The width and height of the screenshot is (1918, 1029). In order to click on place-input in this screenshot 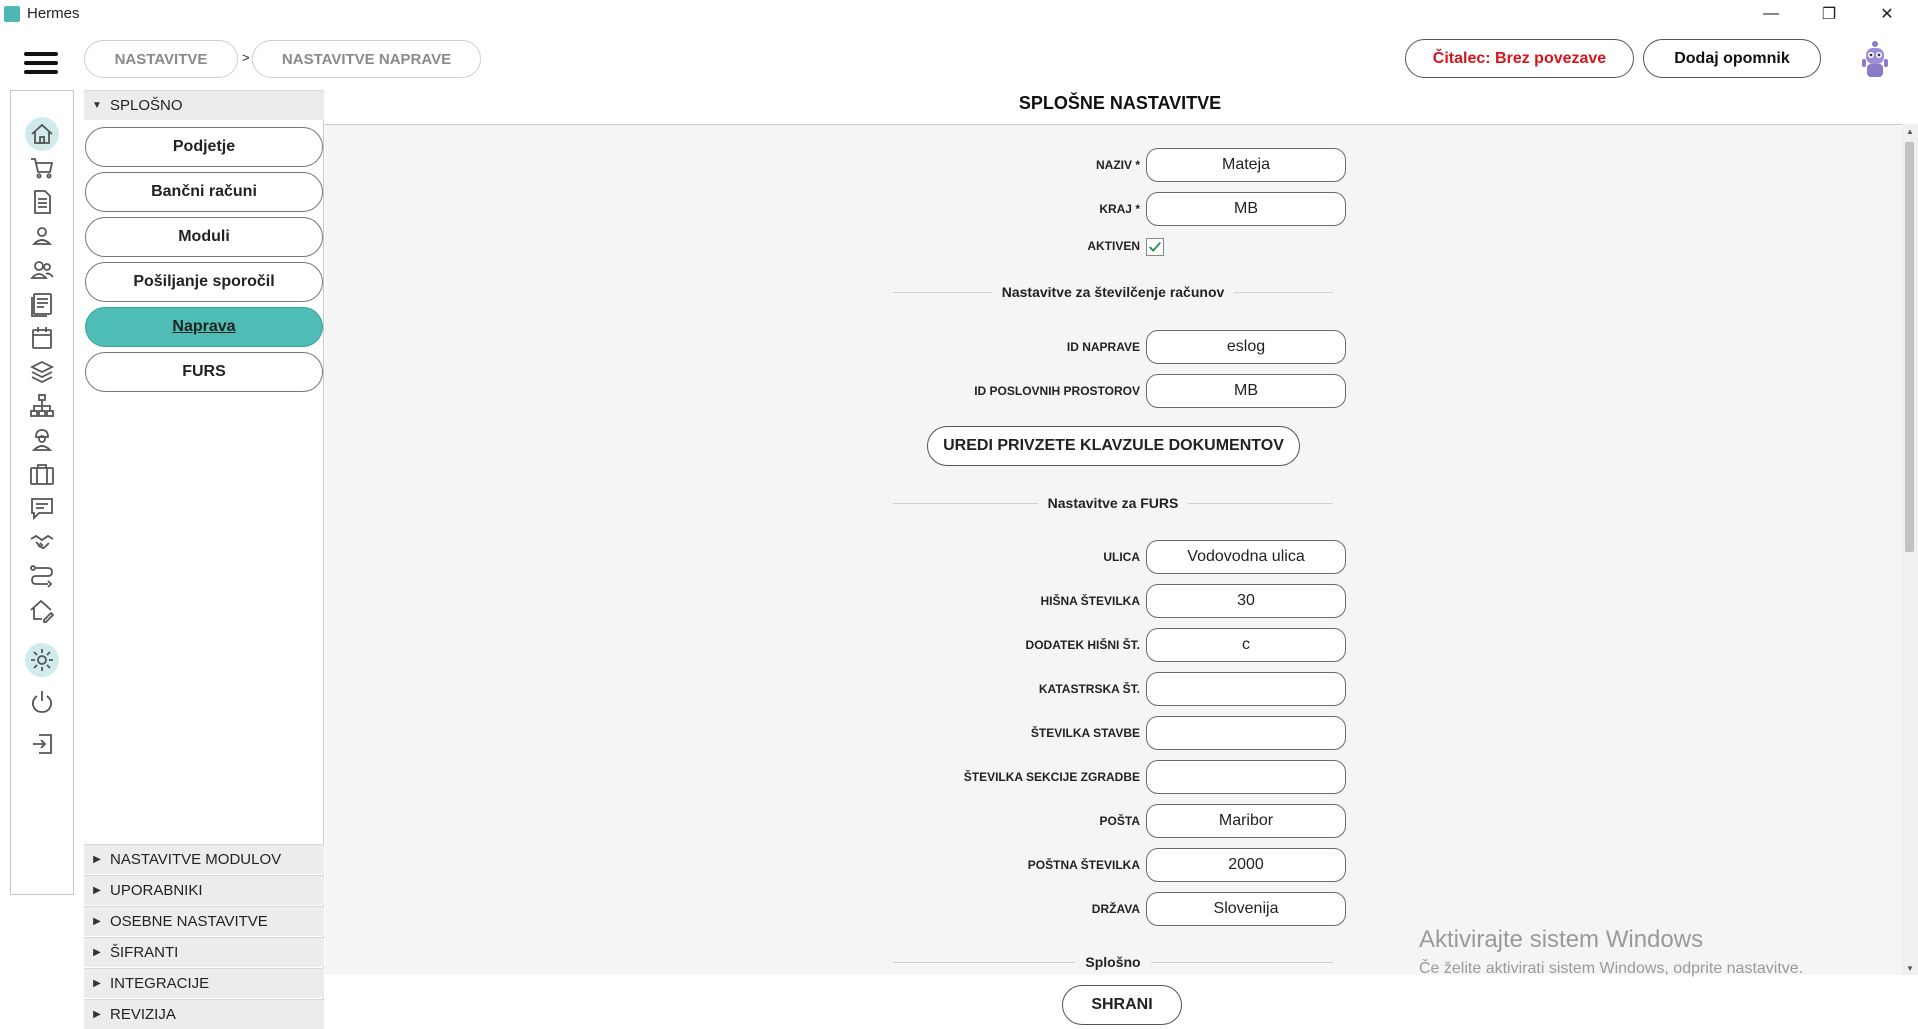, I will do `click(1246, 209)`.